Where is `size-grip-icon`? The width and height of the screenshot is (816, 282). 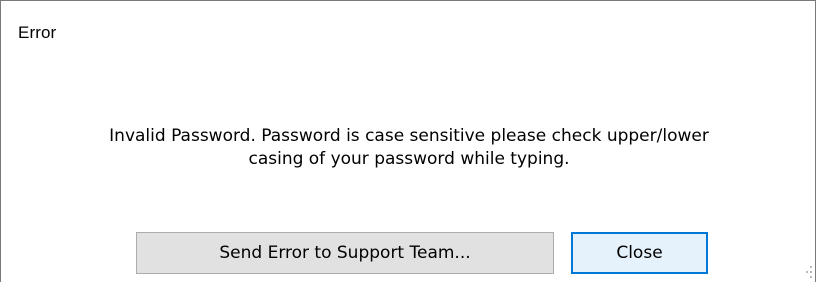 size-grip-icon is located at coordinates (809, 272).